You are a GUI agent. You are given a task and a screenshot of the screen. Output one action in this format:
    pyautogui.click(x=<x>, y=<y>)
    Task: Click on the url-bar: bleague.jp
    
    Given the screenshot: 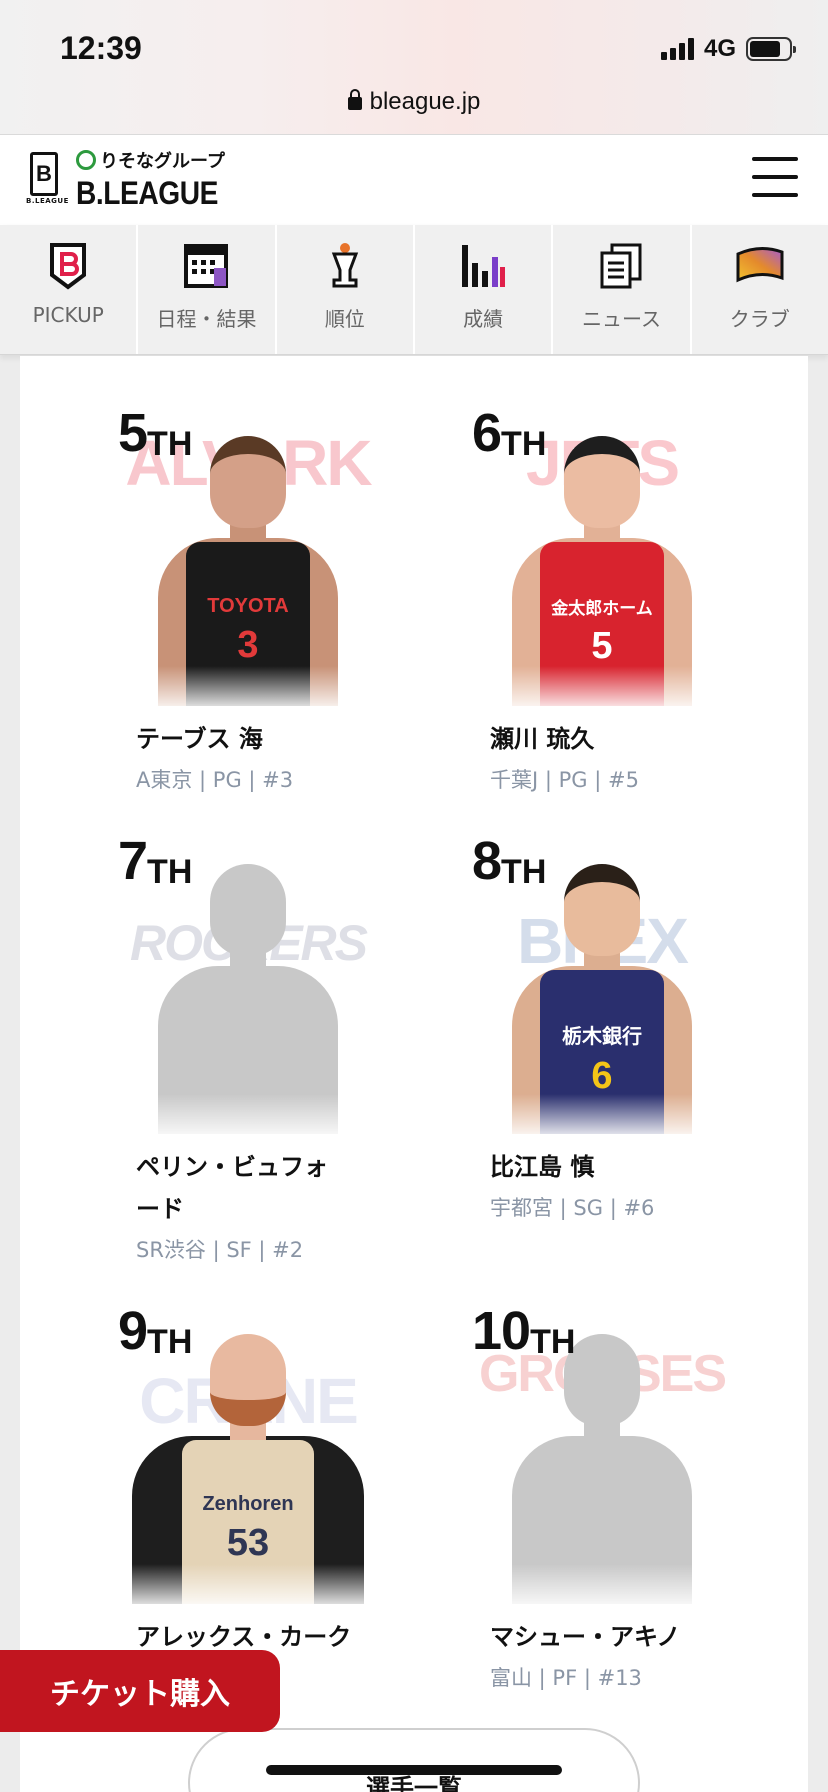 What is the action you would take?
    pyautogui.click(x=414, y=102)
    